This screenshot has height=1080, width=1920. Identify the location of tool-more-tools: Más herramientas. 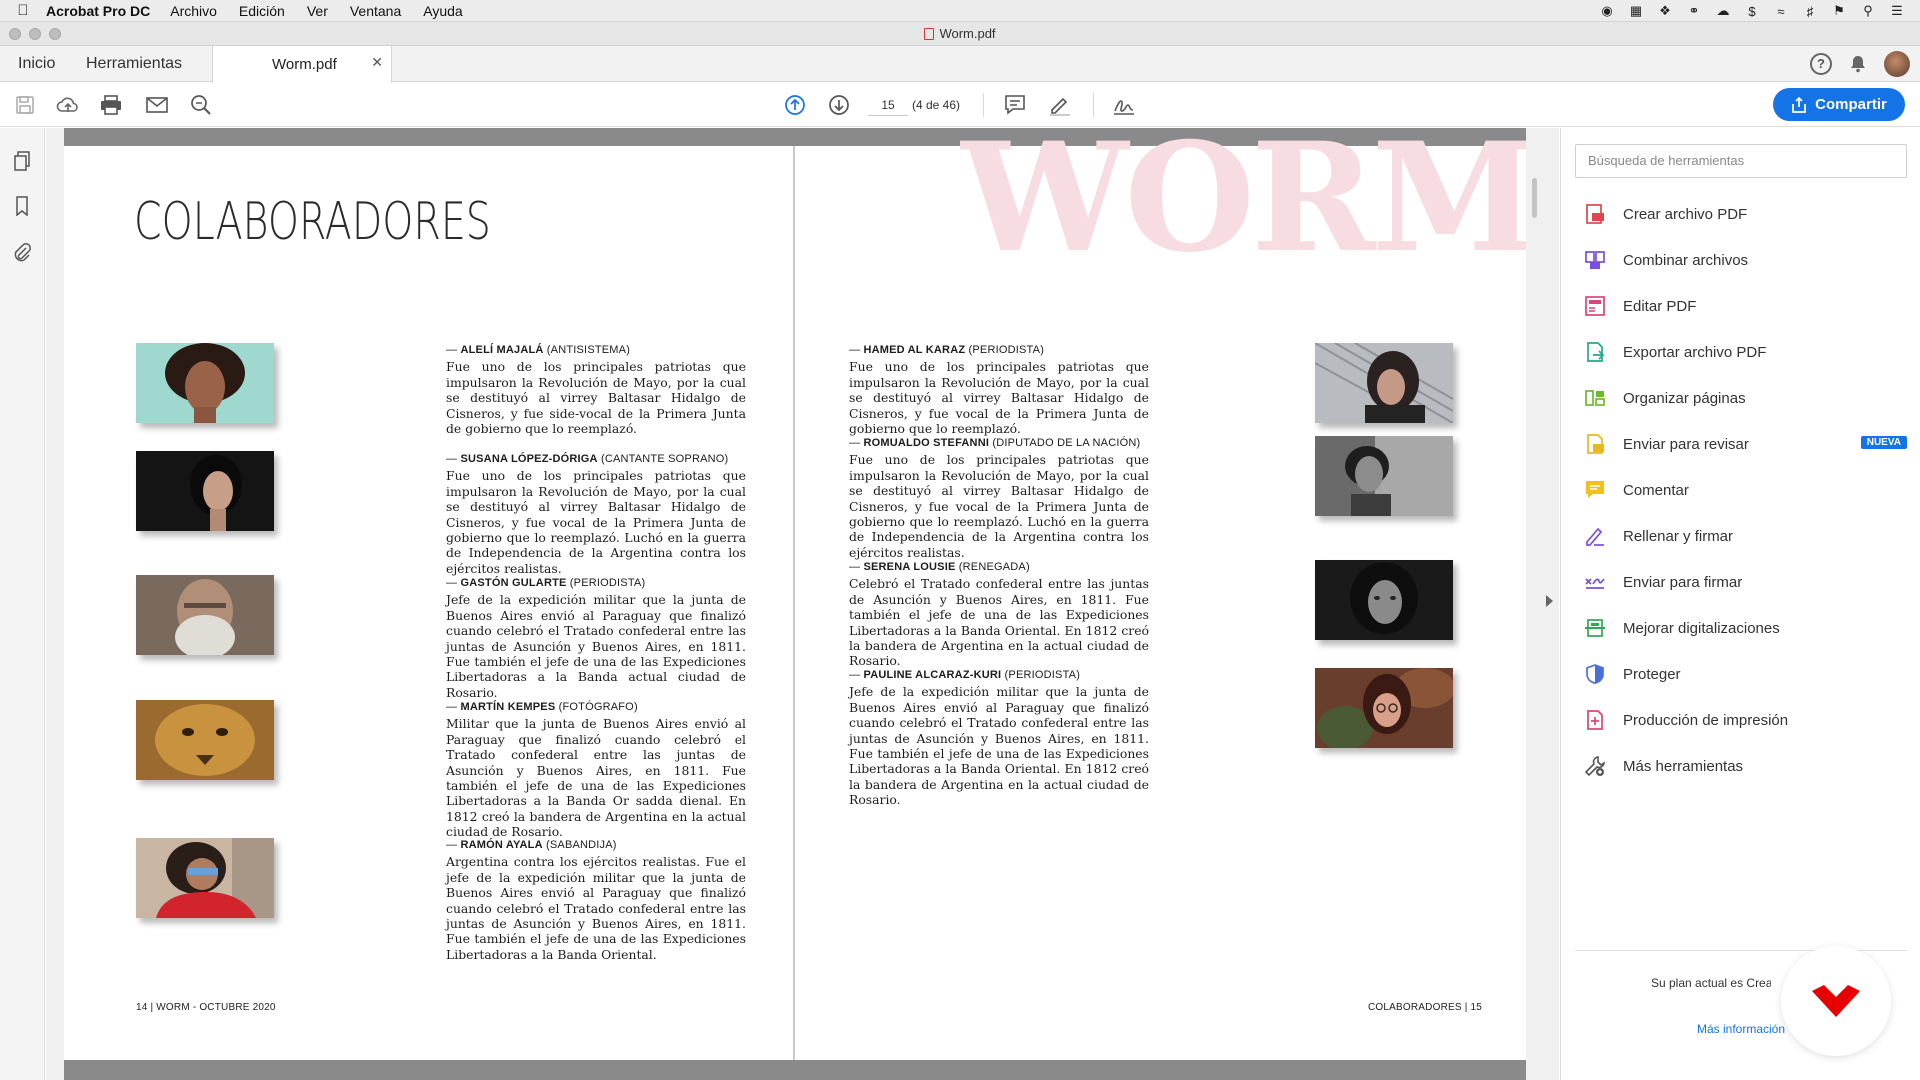
(1748, 766).